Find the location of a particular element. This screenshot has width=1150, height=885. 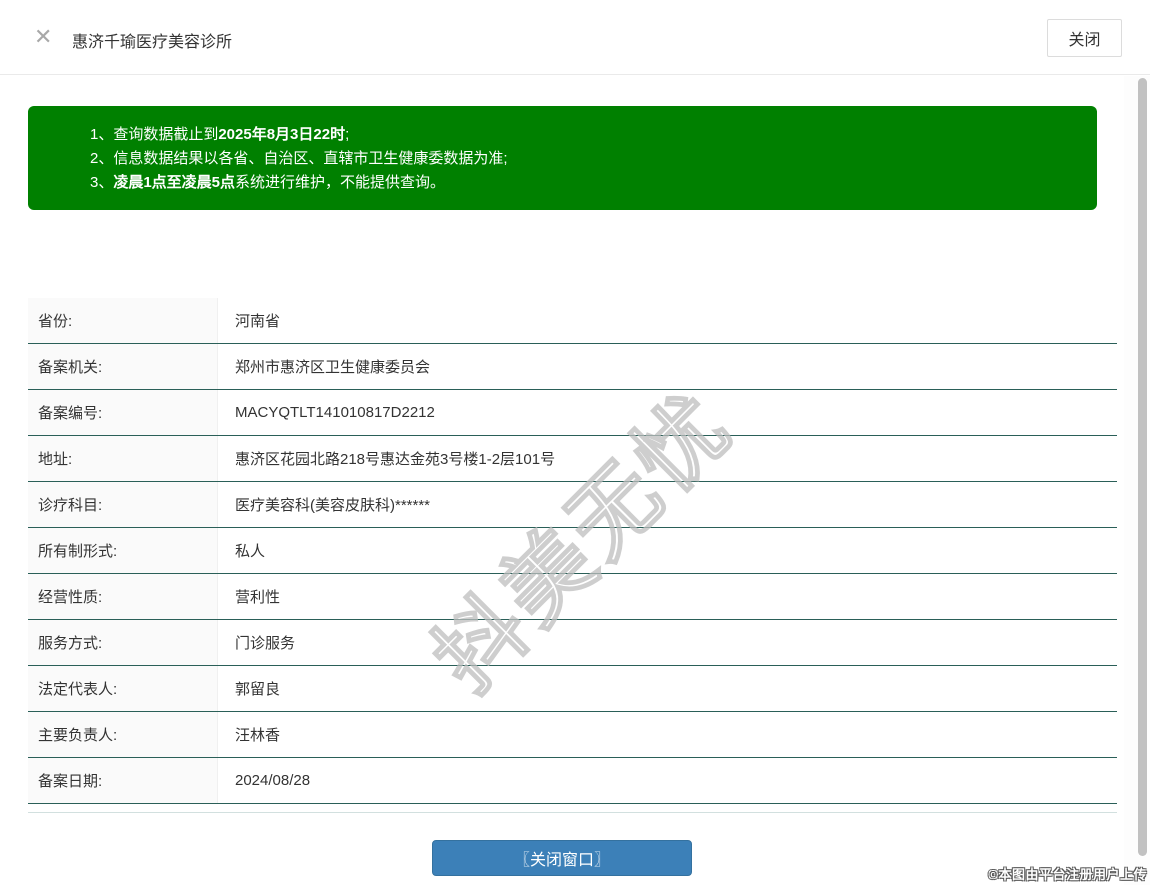

row-label: 地址: is located at coordinates (123, 458).